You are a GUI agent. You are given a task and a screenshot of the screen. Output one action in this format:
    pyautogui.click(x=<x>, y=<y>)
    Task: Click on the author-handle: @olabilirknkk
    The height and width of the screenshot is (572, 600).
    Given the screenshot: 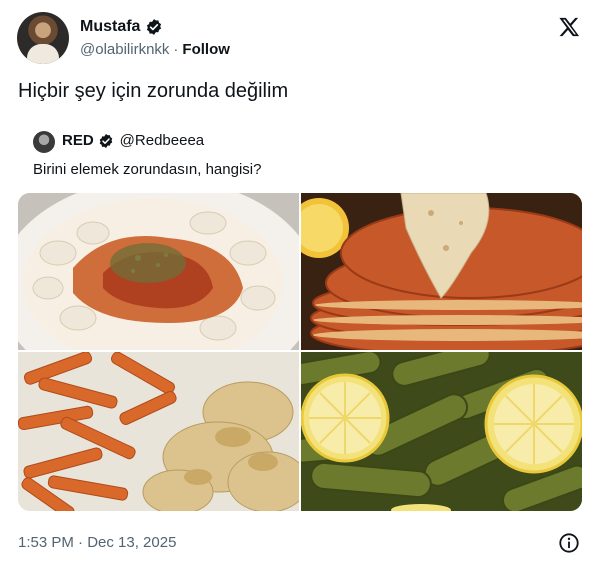 What is the action you would take?
    pyautogui.click(x=124, y=49)
    